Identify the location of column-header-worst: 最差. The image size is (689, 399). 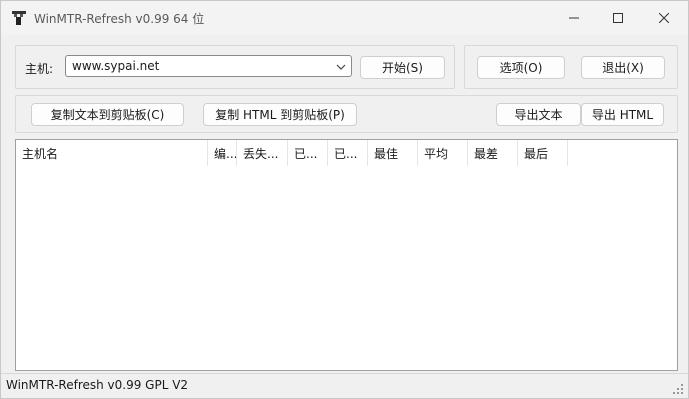
(493, 153).